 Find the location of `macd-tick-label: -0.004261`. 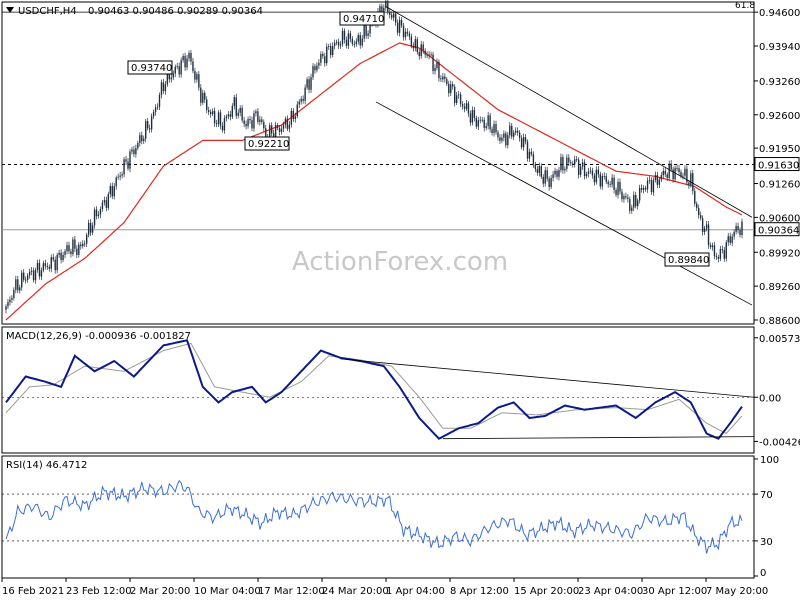

macd-tick-label: -0.004261 is located at coordinates (779, 442).